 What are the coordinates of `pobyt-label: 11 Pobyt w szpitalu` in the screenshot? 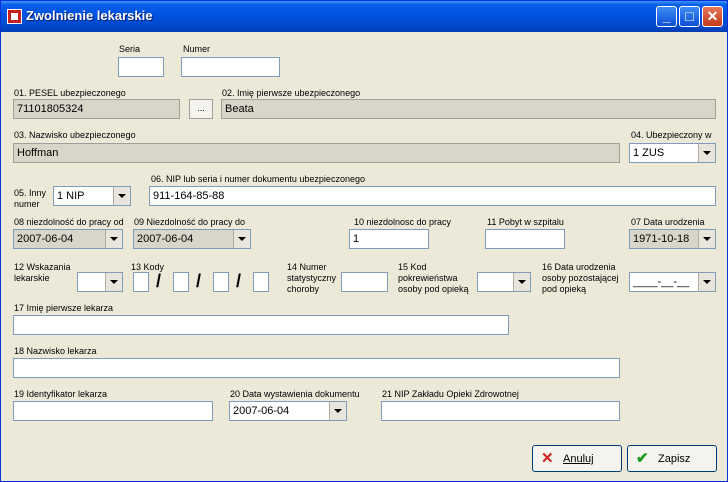 It's located at (525, 222).